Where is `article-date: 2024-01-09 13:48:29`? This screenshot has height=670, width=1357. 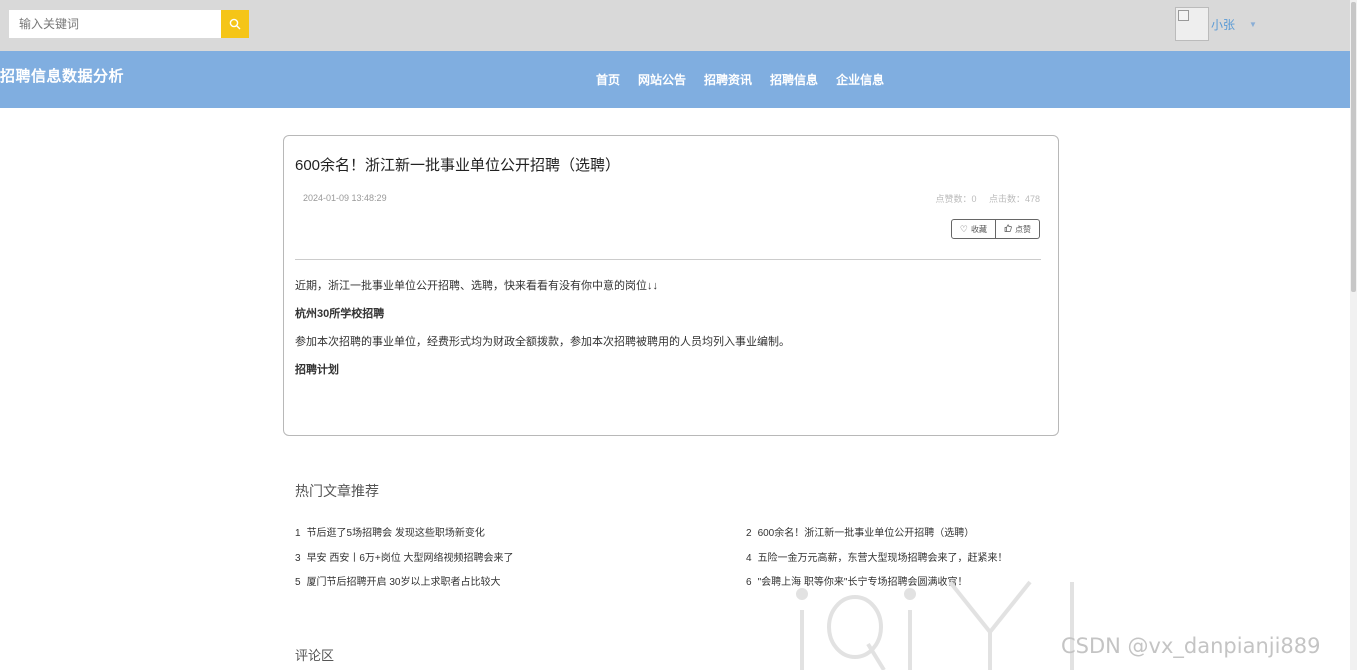
article-date: 2024-01-09 13:48:29 is located at coordinates (345, 198).